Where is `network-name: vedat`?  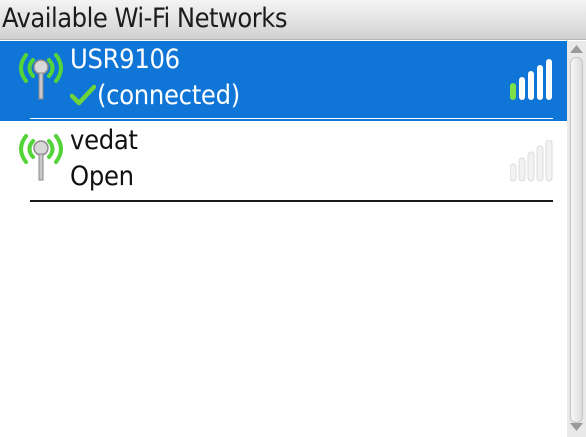
network-name: vedat is located at coordinates (104, 140).